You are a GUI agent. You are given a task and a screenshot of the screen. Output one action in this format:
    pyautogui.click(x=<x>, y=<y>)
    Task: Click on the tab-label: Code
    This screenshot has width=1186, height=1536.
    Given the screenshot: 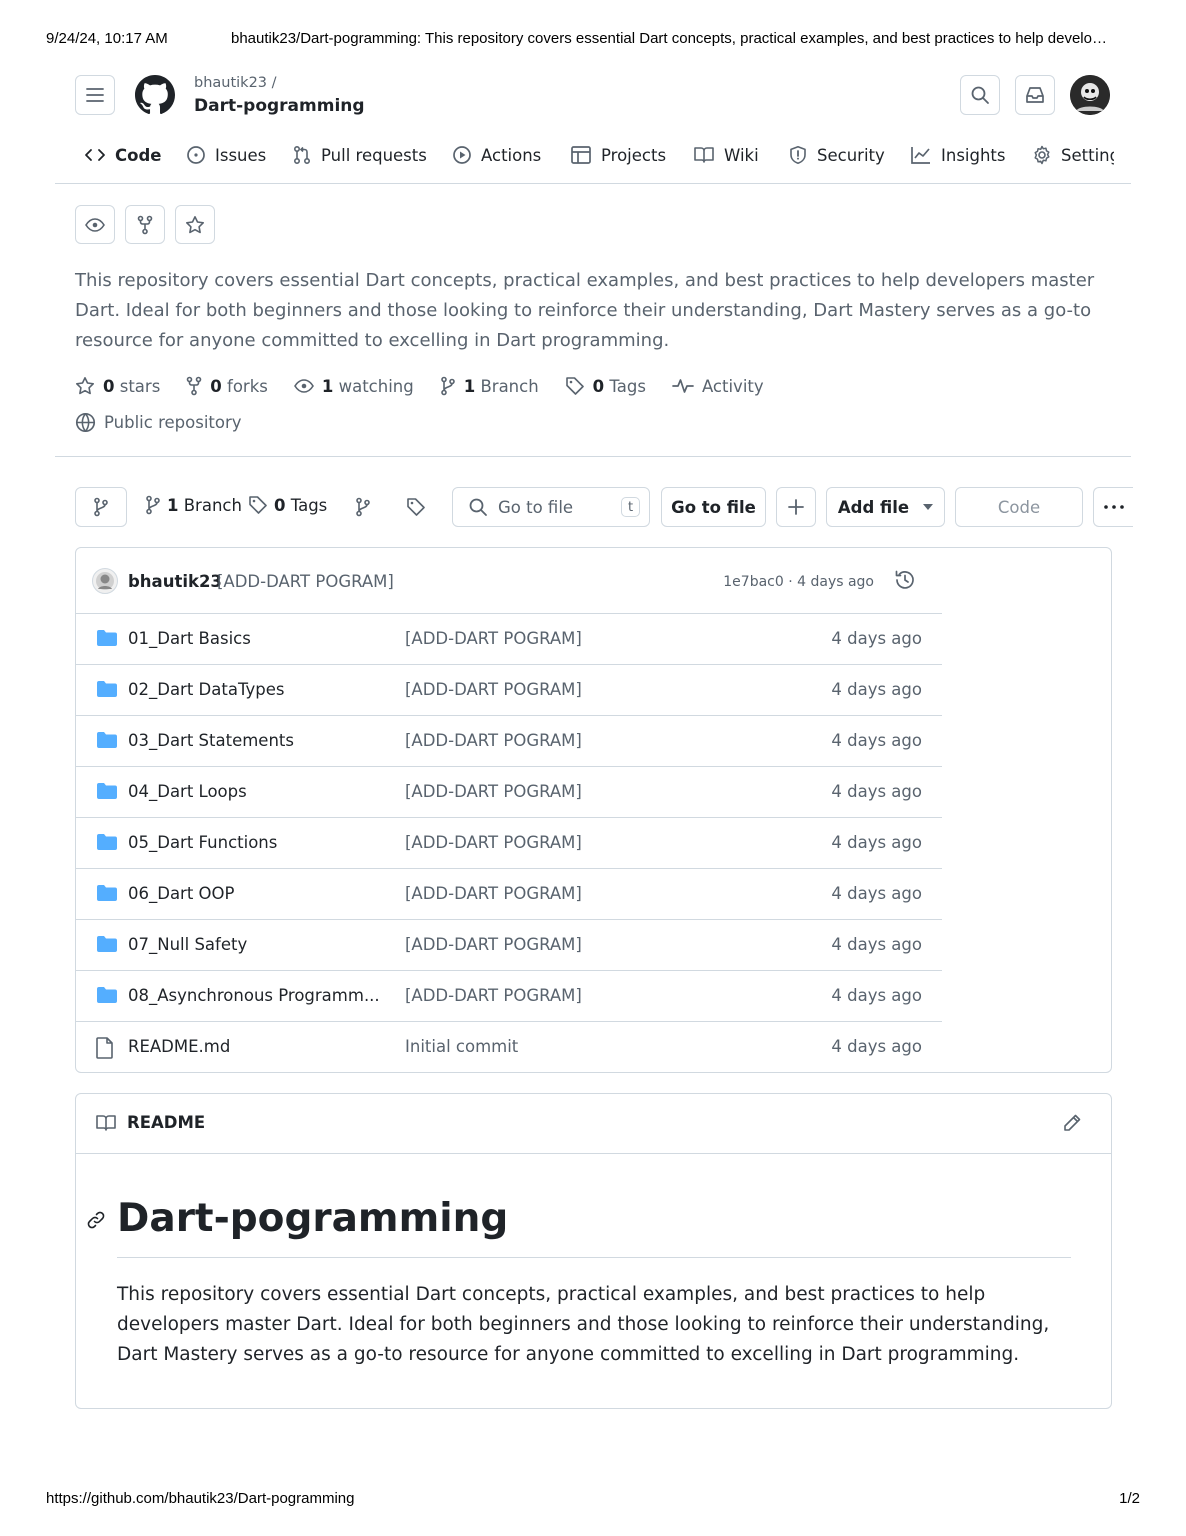 What is the action you would take?
    pyautogui.click(x=138, y=155)
    